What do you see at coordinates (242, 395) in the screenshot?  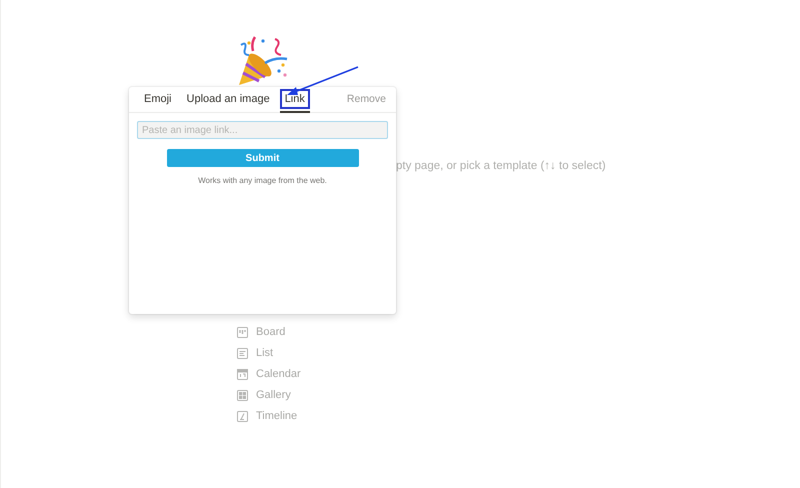 I see `gallery-icon` at bounding box center [242, 395].